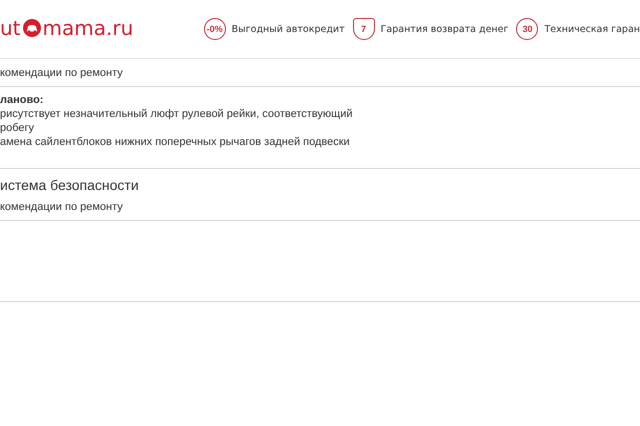  Describe the element at coordinates (592, 29) in the screenshot. I see `benefit-label: Техническая гаран` at that location.